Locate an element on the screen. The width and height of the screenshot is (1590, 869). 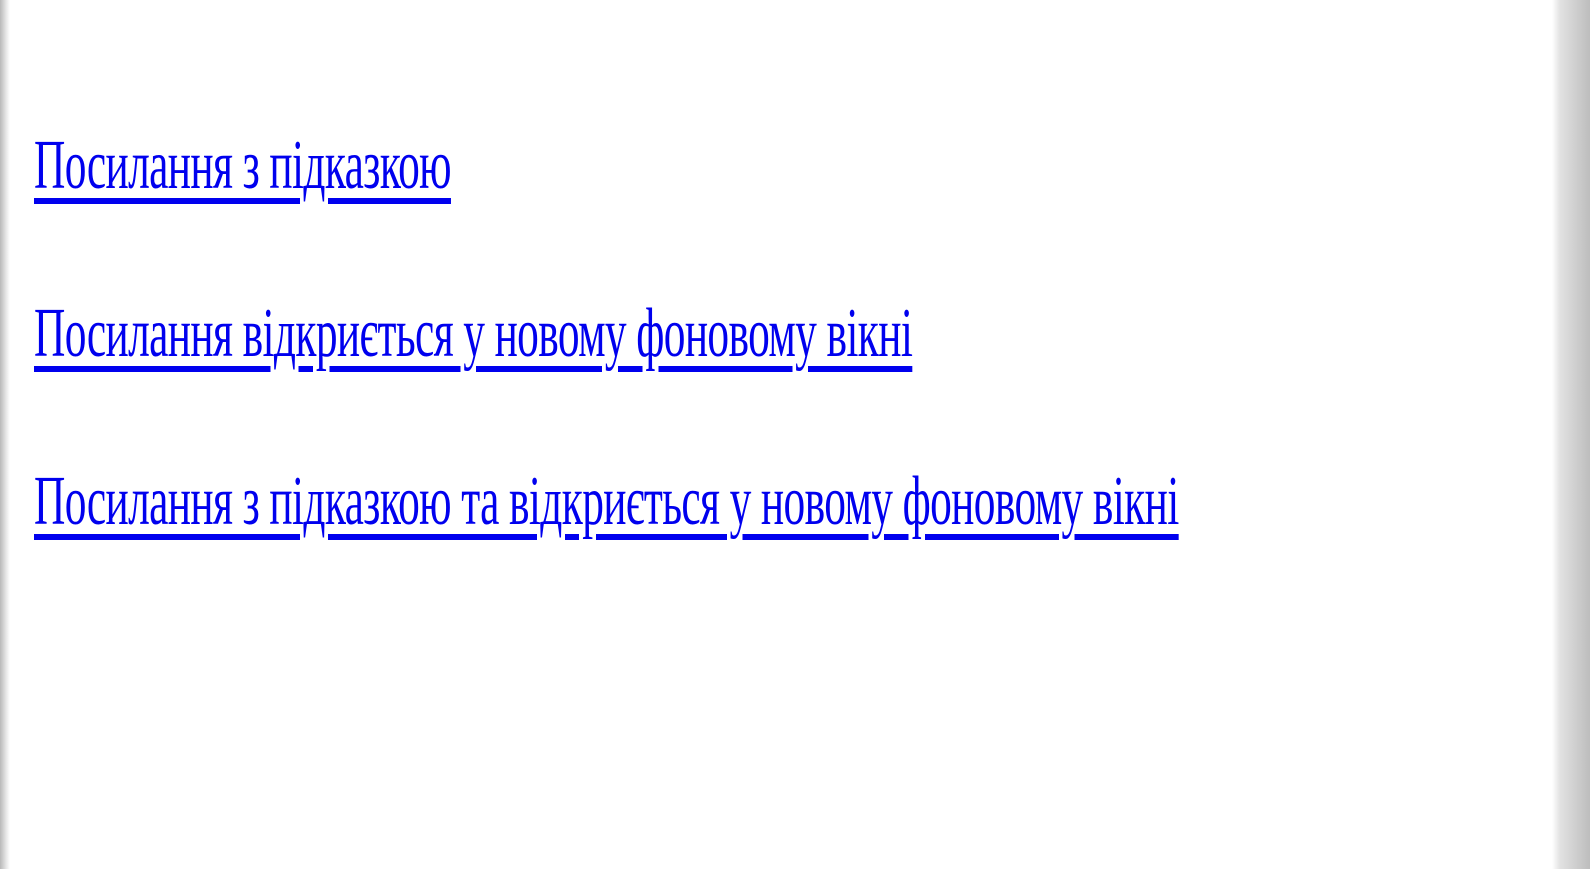
link-with-tooltip: Посилання з підказкою is located at coordinates (243, 166).